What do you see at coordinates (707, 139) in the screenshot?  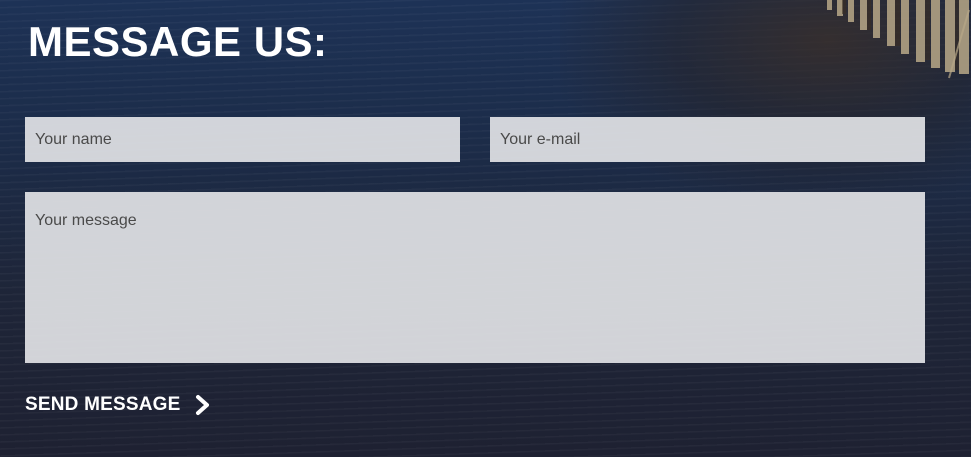 I see `email-input` at bounding box center [707, 139].